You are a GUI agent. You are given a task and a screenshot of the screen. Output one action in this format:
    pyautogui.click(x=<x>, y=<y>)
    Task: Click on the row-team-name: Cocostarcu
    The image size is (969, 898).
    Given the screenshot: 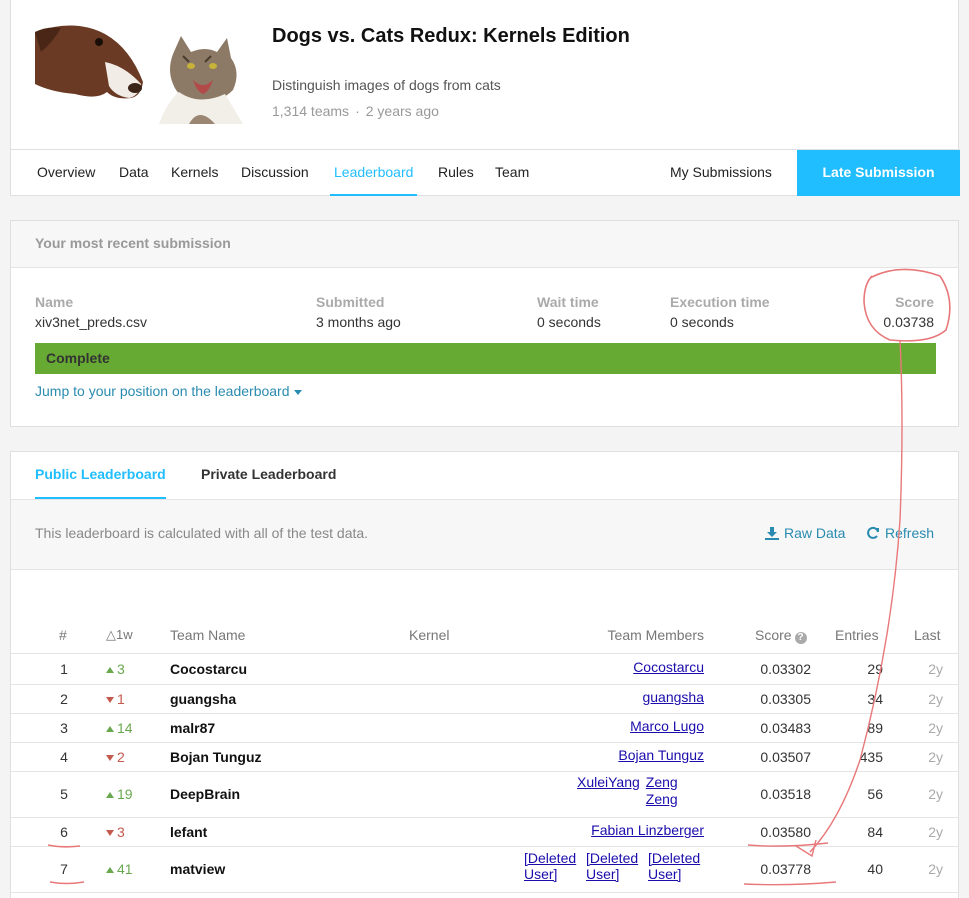 What is the action you would take?
    pyautogui.click(x=208, y=669)
    